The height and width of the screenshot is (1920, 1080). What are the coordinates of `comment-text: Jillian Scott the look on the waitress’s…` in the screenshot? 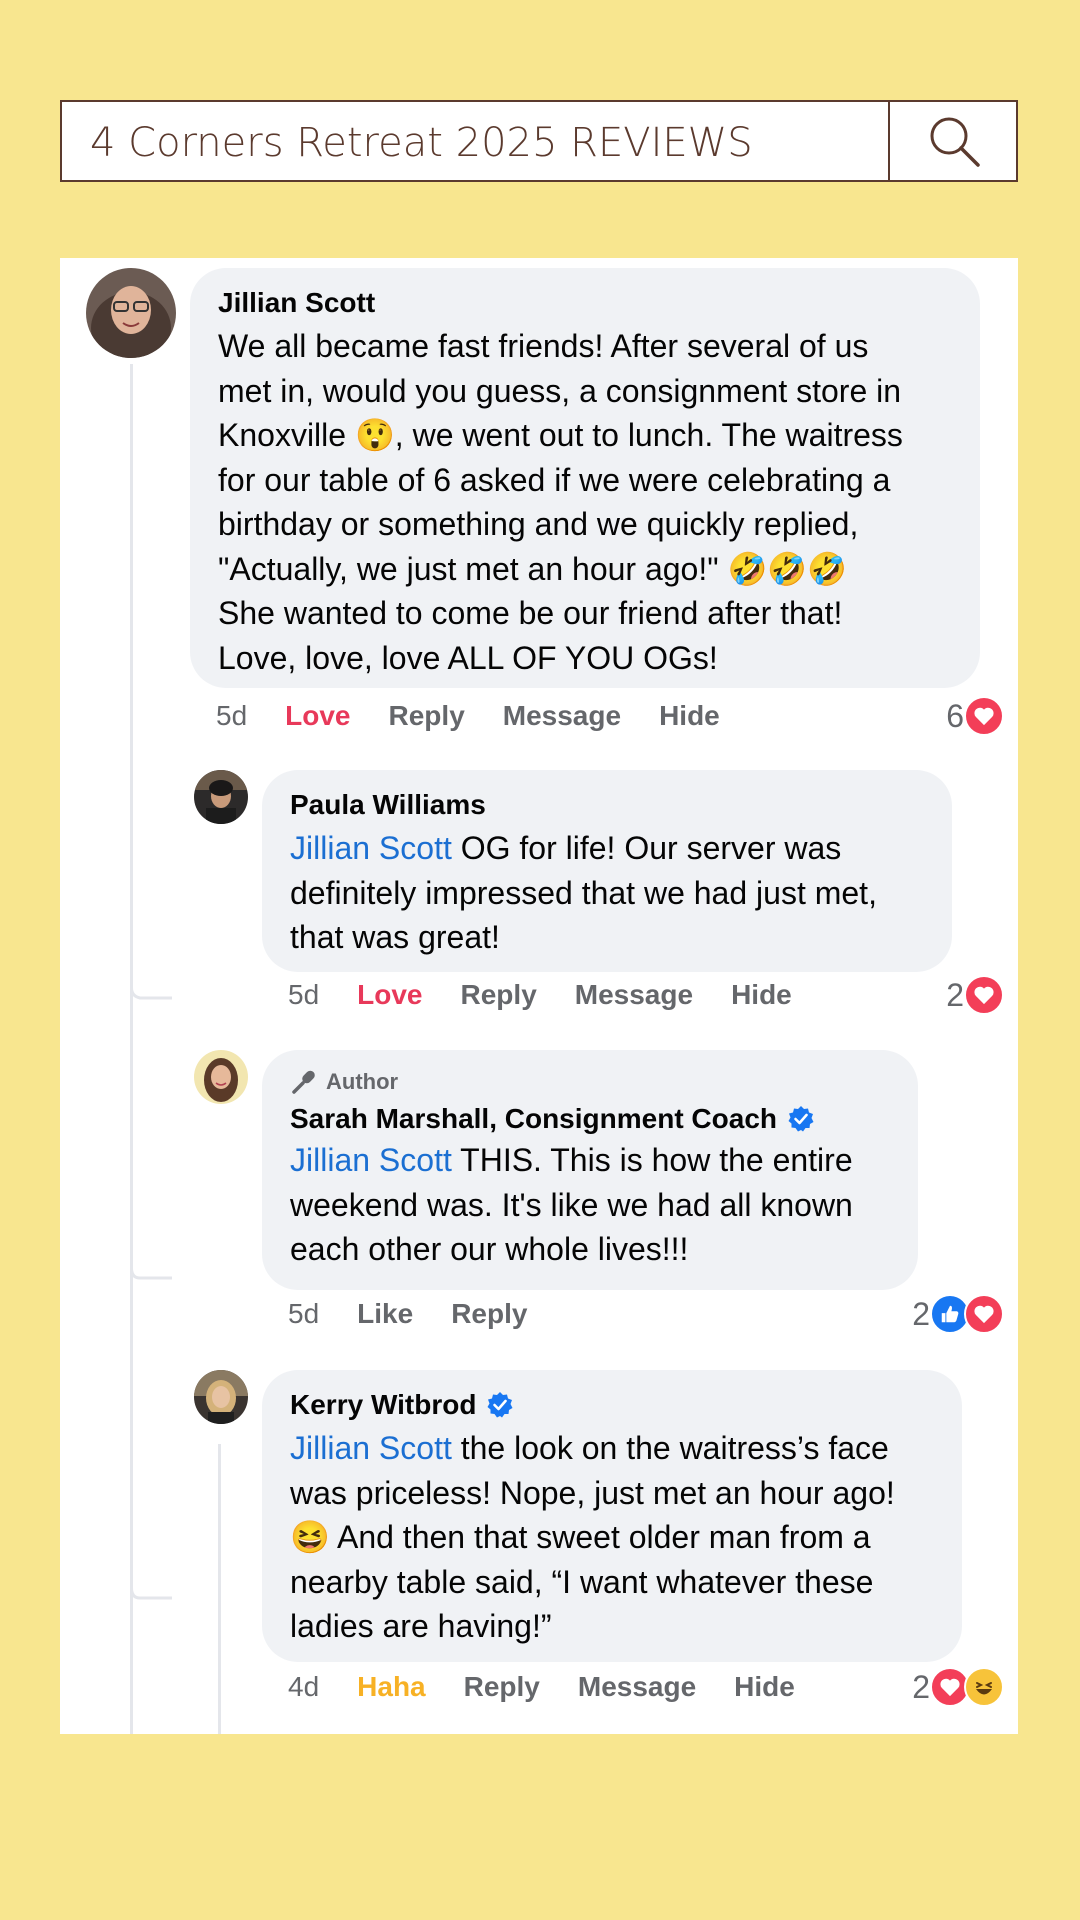 It's located at (612, 1537).